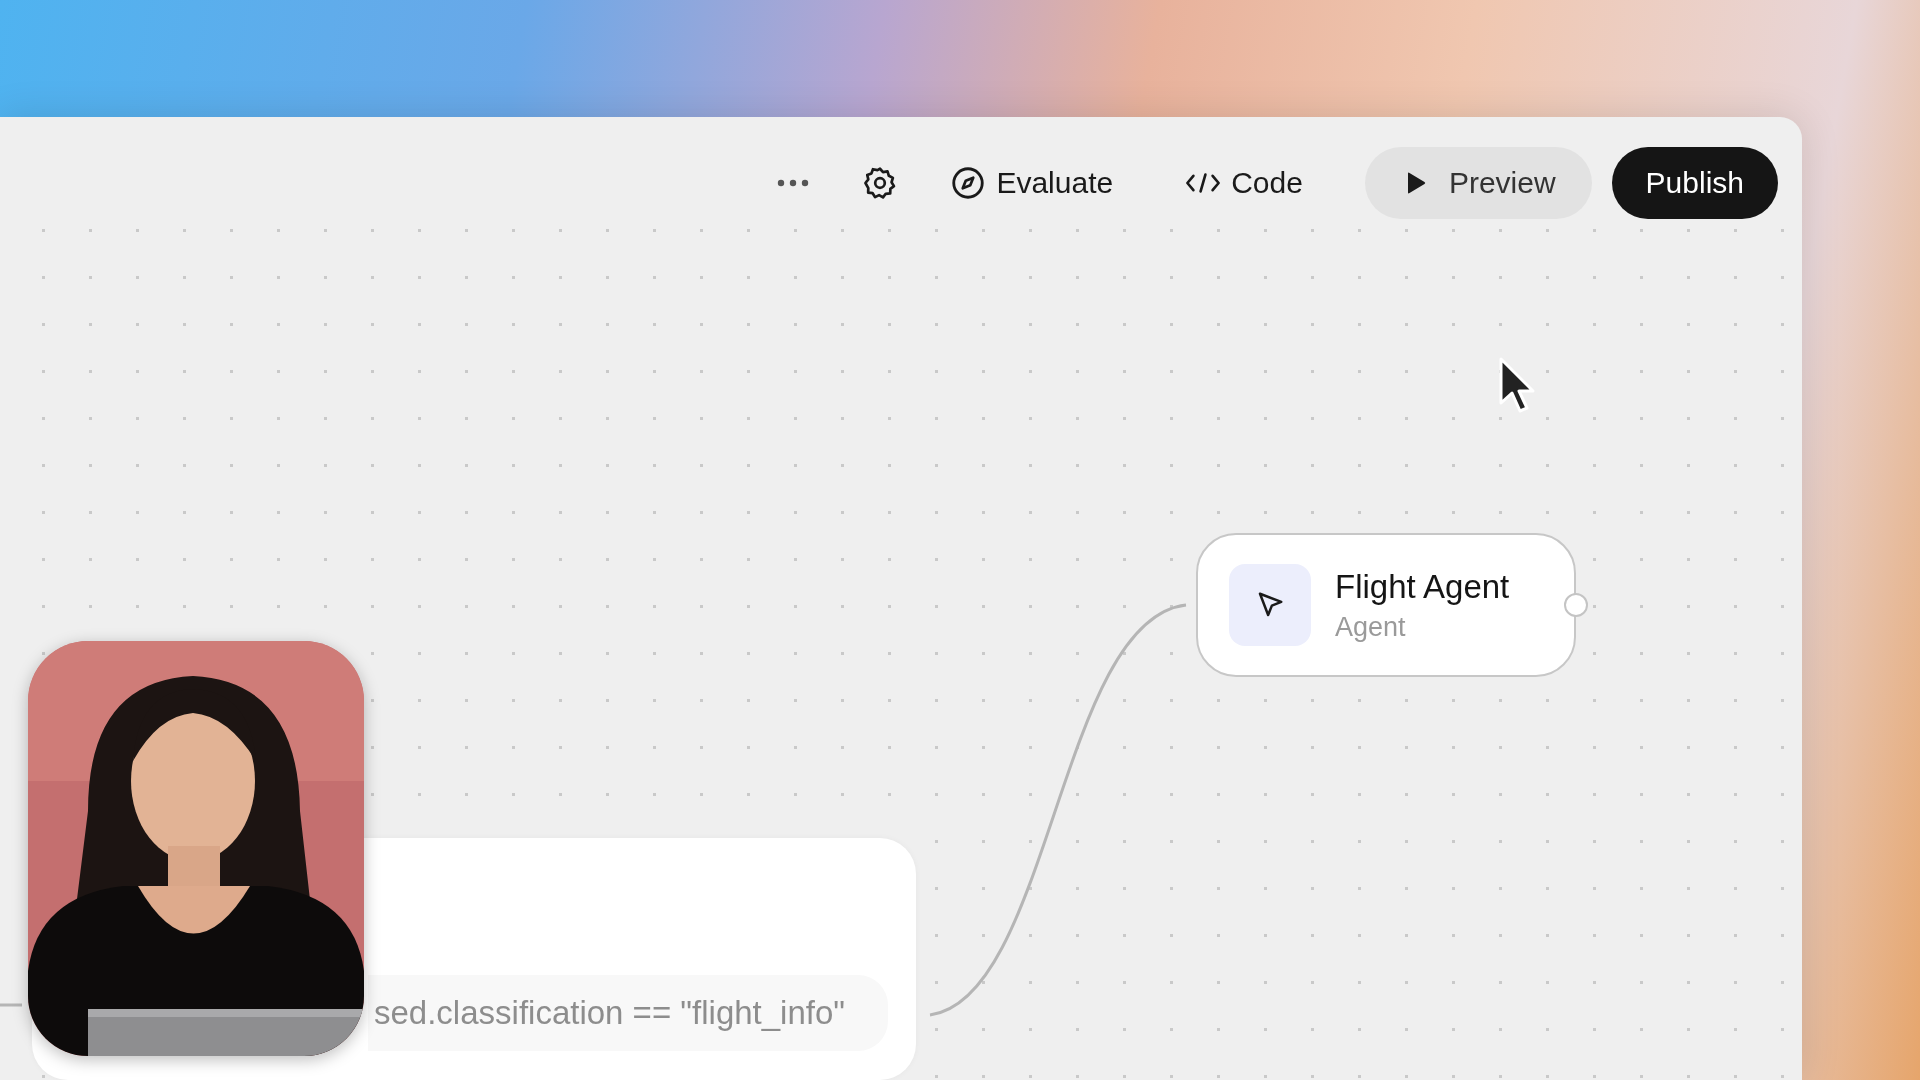 This screenshot has height=1080, width=1920. Describe the element at coordinates (793, 183) in the screenshot. I see `more-icon` at that location.